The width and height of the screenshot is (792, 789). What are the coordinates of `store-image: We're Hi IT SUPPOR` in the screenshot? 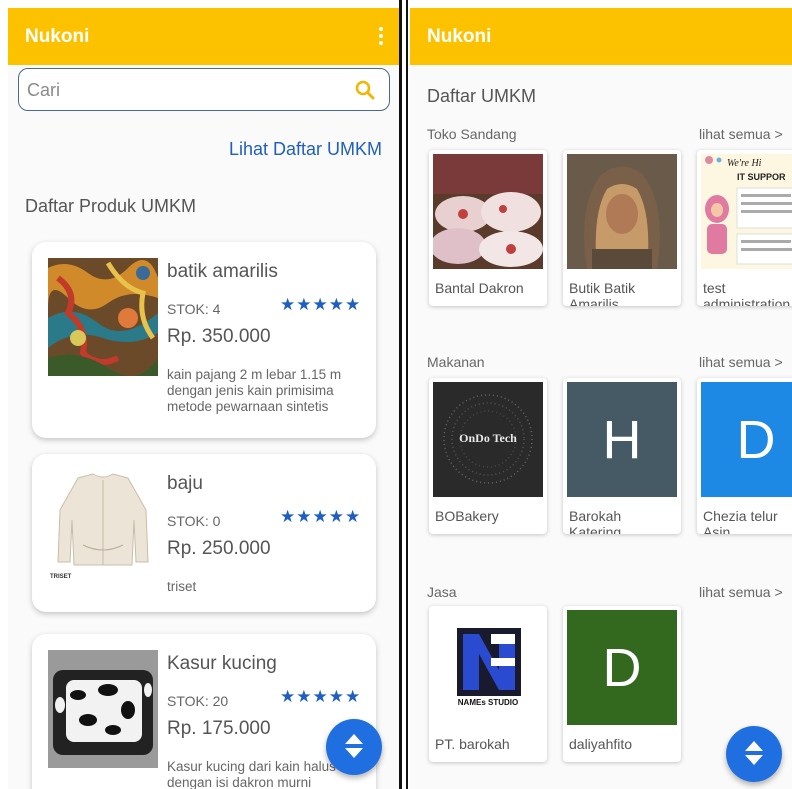 It's located at (746, 211).